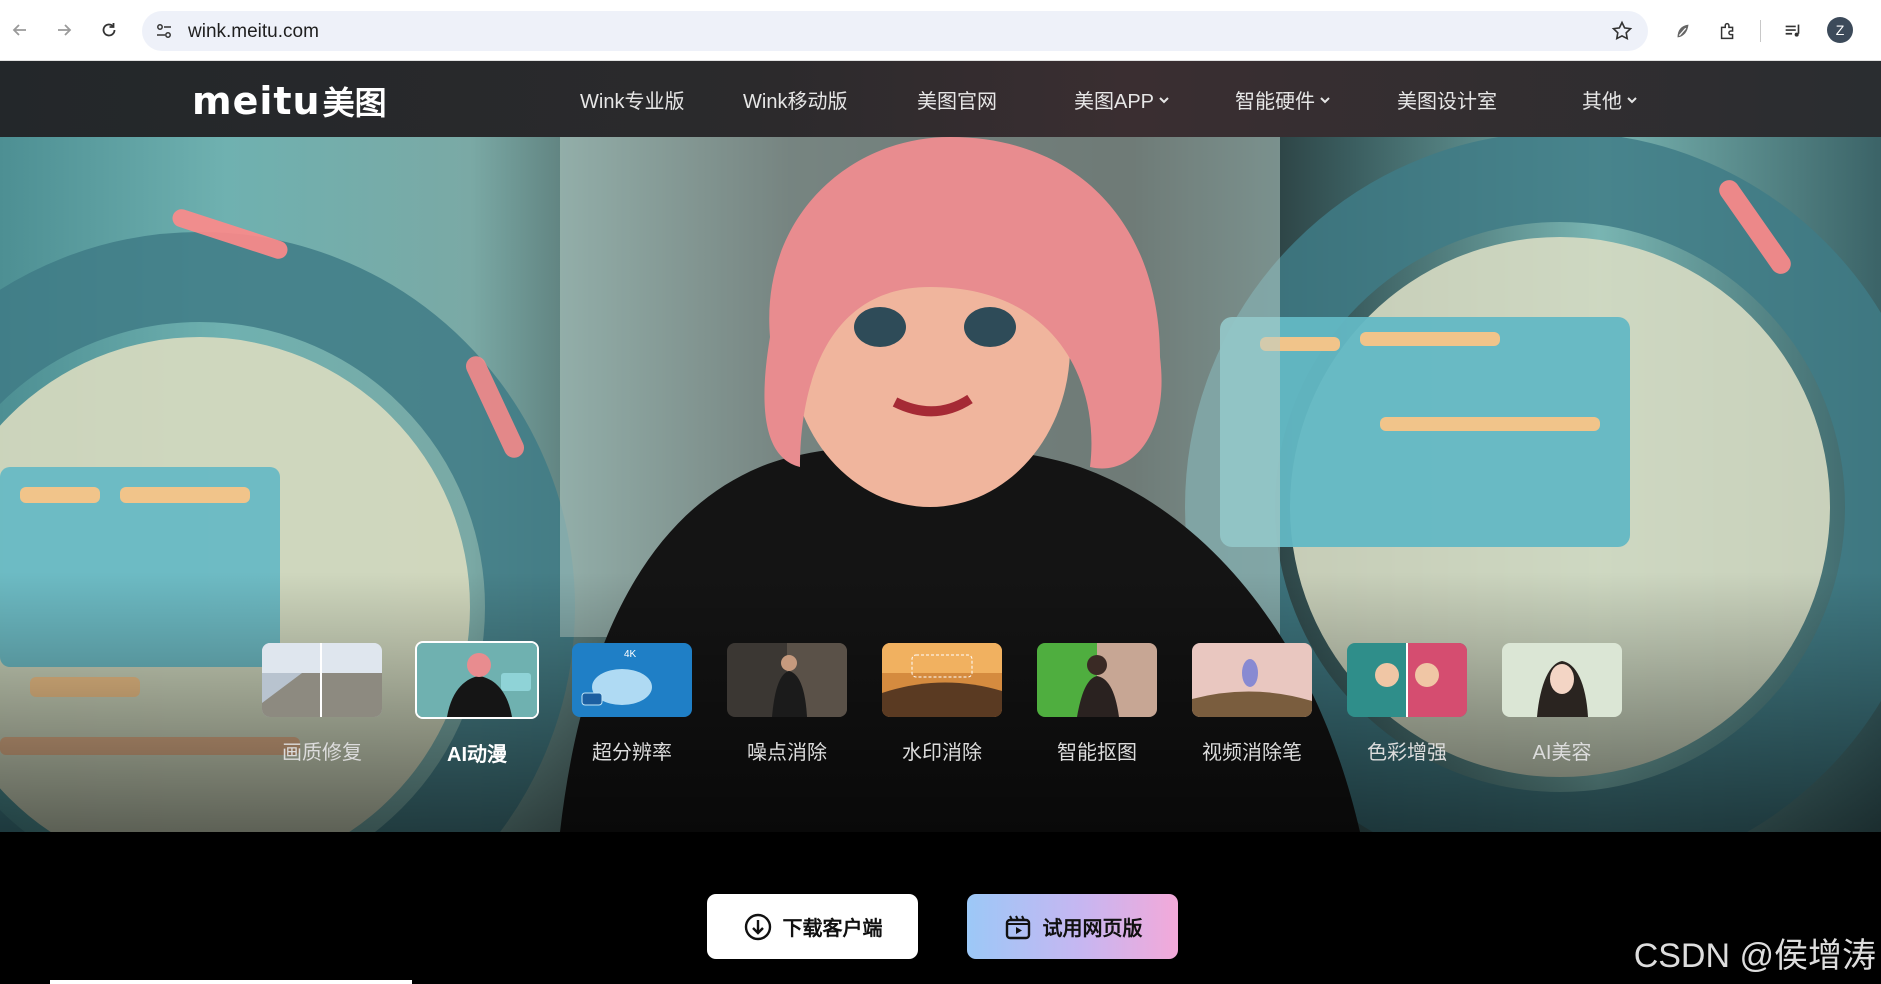 Image resolution: width=1881 pixels, height=984 pixels. What do you see at coordinates (1407, 753) in the screenshot?
I see `feature-label: 色彩增强` at bounding box center [1407, 753].